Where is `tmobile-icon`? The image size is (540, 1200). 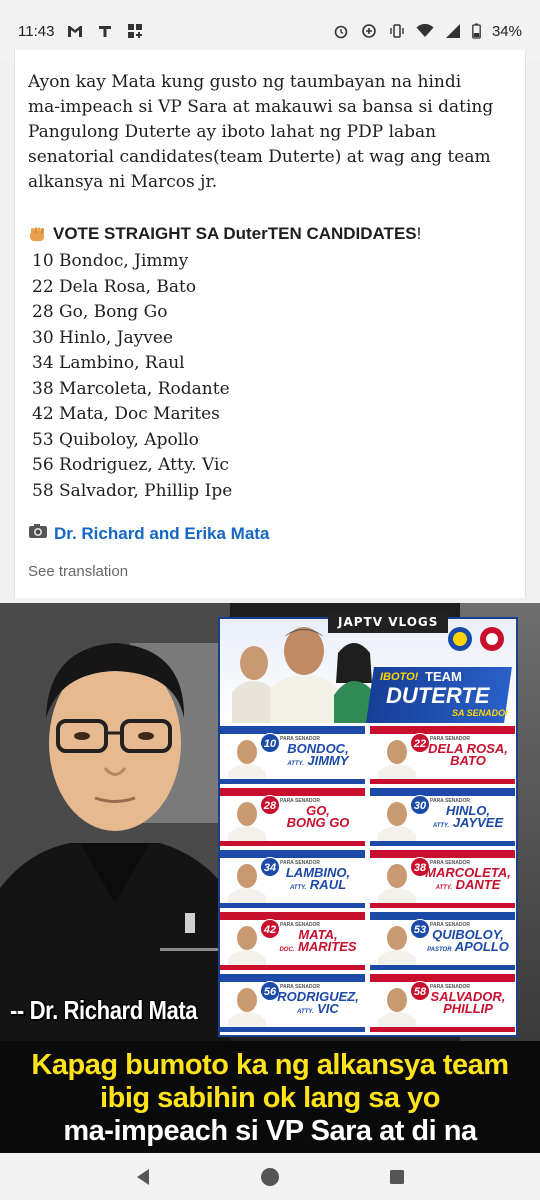 tmobile-icon is located at coordinates (105, 31).